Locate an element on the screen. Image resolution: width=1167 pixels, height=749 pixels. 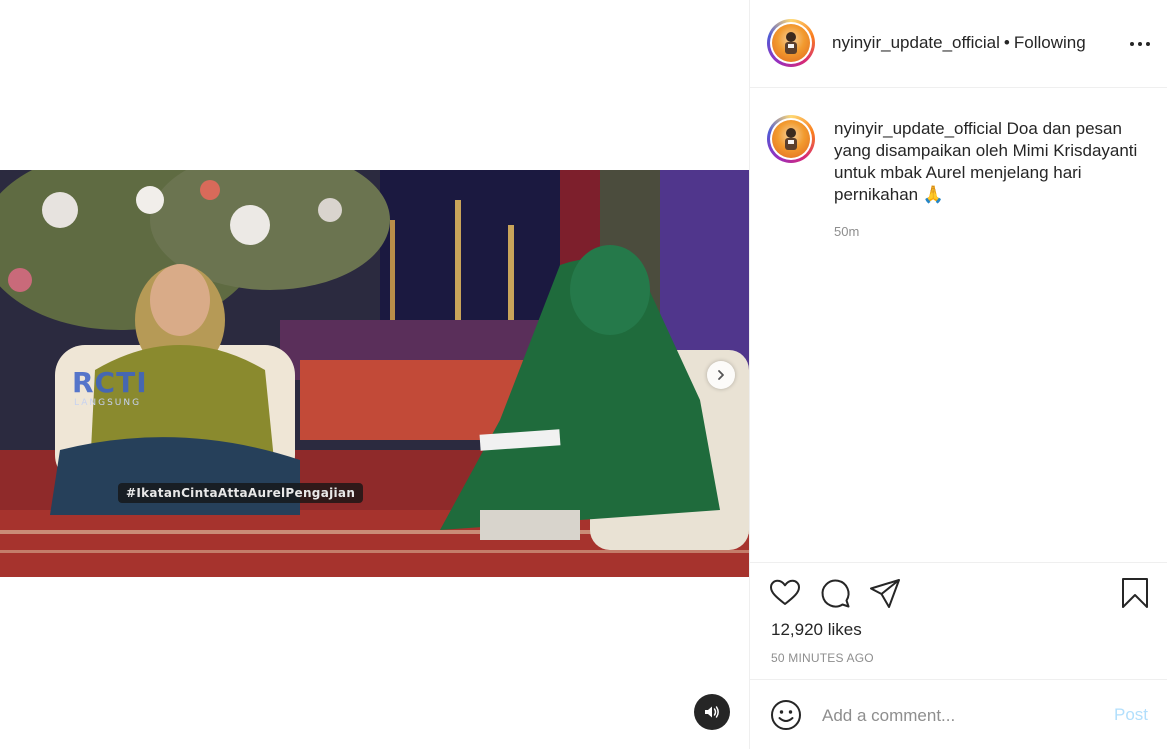
sound-toggle-button is located at coordinates (712, 712).